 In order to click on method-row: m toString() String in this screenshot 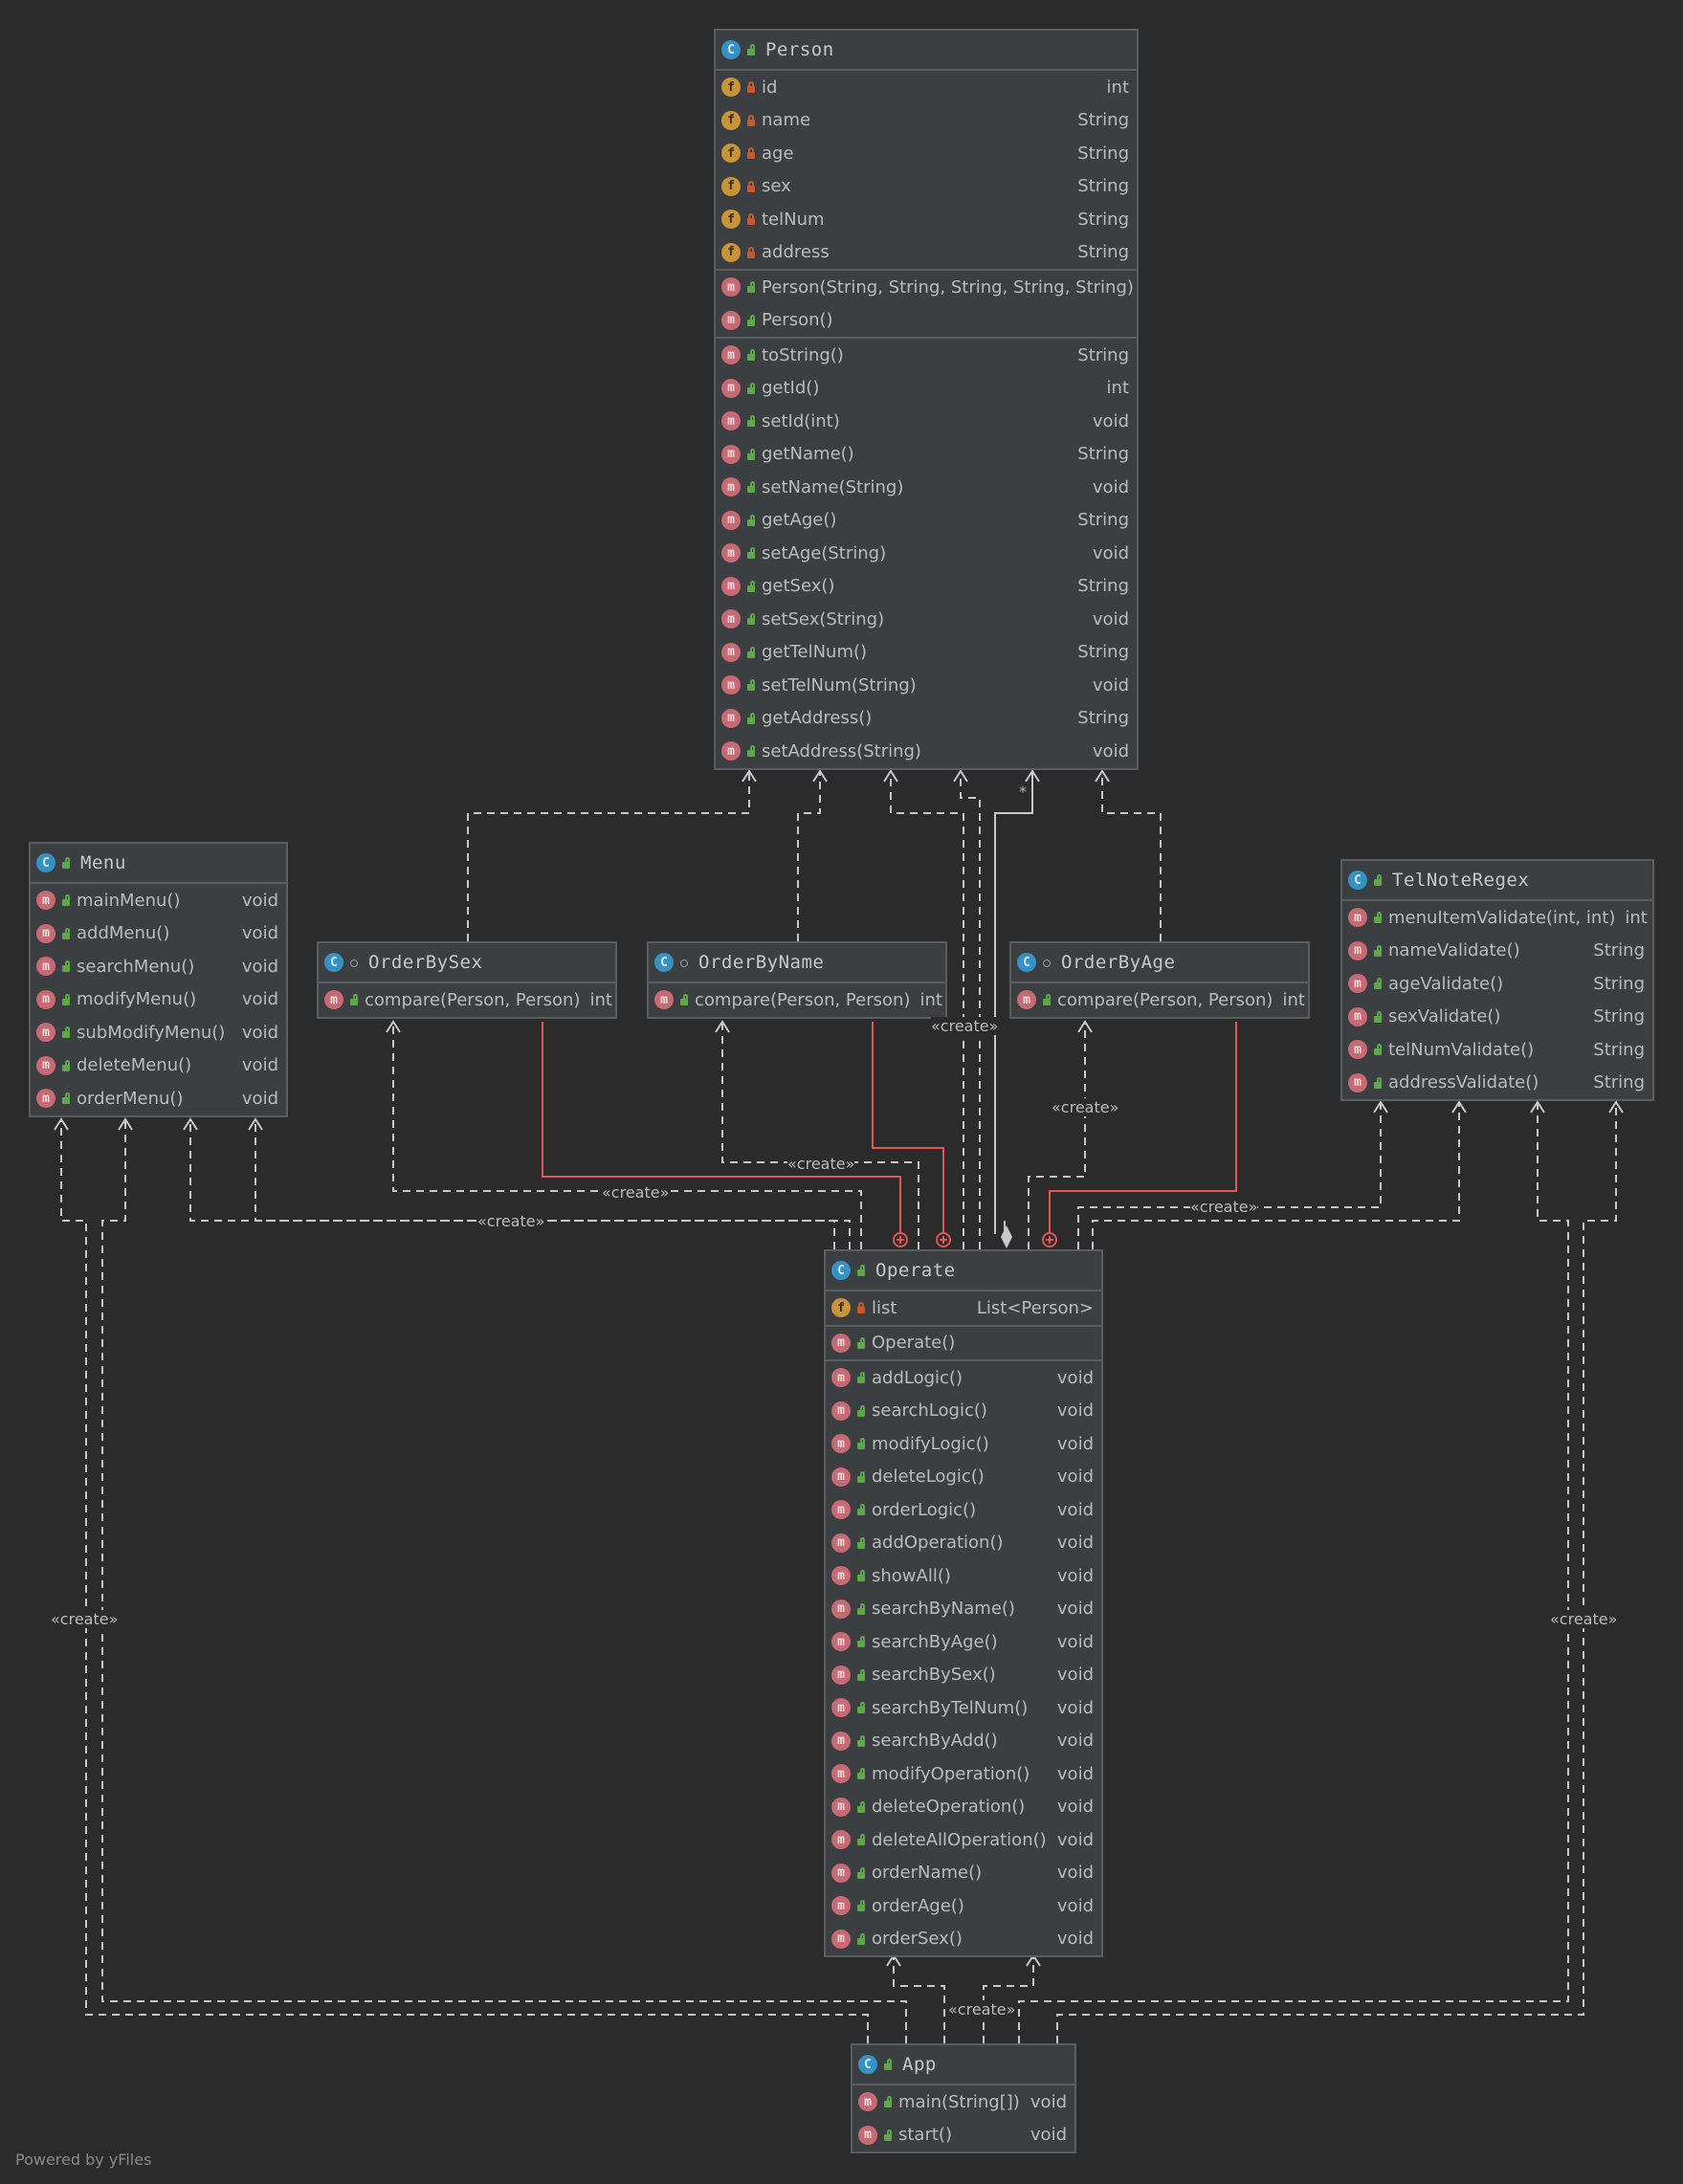, I will do `click(927, 356)`.